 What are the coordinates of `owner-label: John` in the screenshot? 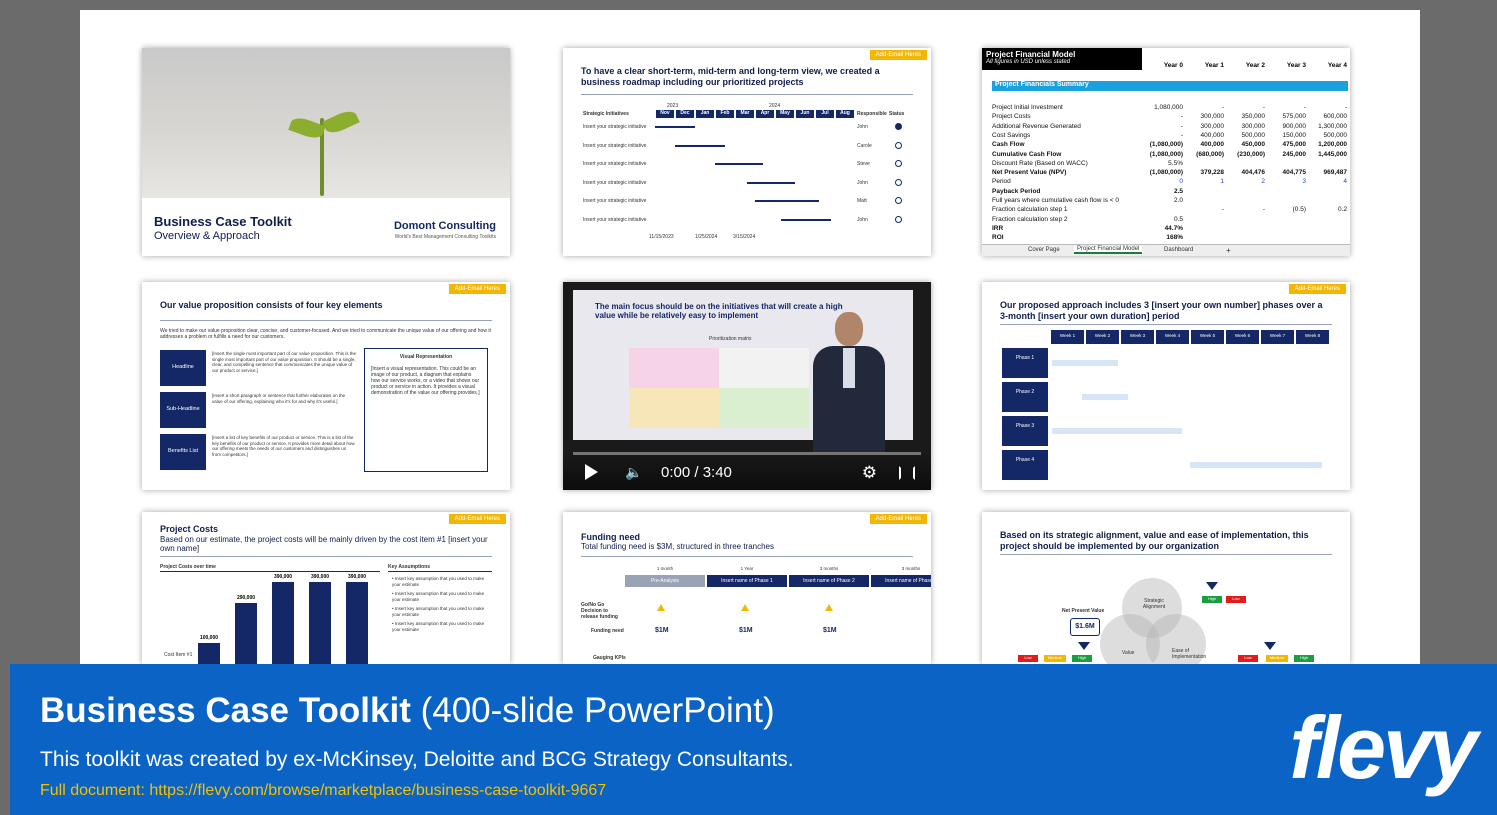 It's located at (862, 219).